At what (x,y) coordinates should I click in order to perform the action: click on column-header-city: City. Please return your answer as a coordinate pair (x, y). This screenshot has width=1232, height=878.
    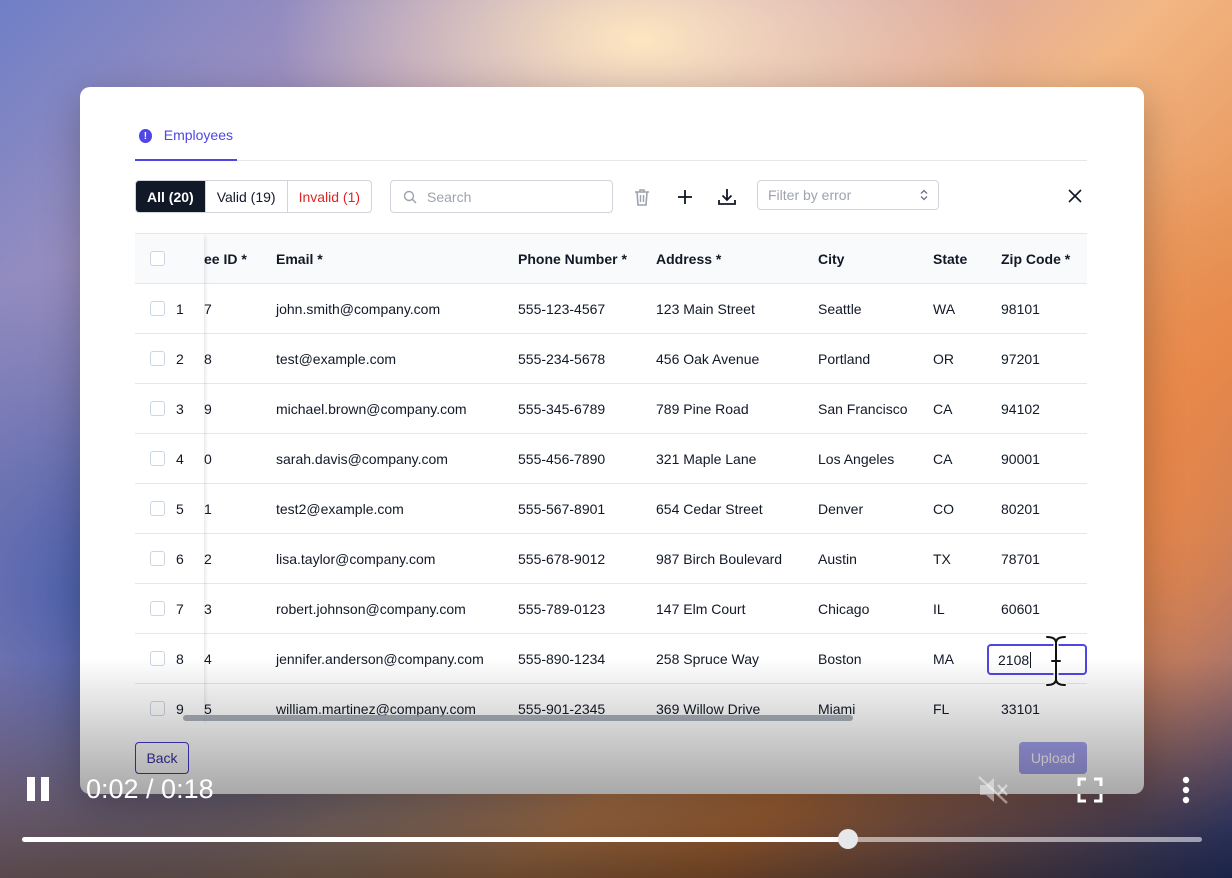
    Looking at the image, I should click on (831, 259).